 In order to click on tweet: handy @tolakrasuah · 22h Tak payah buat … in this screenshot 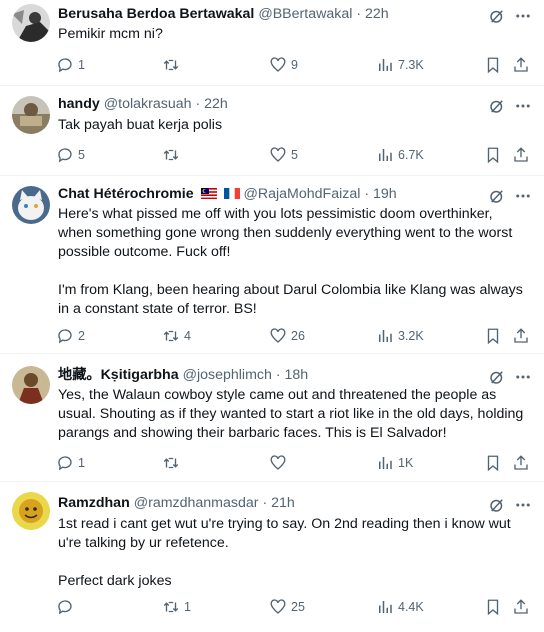, I will do `click(272, 131)`.